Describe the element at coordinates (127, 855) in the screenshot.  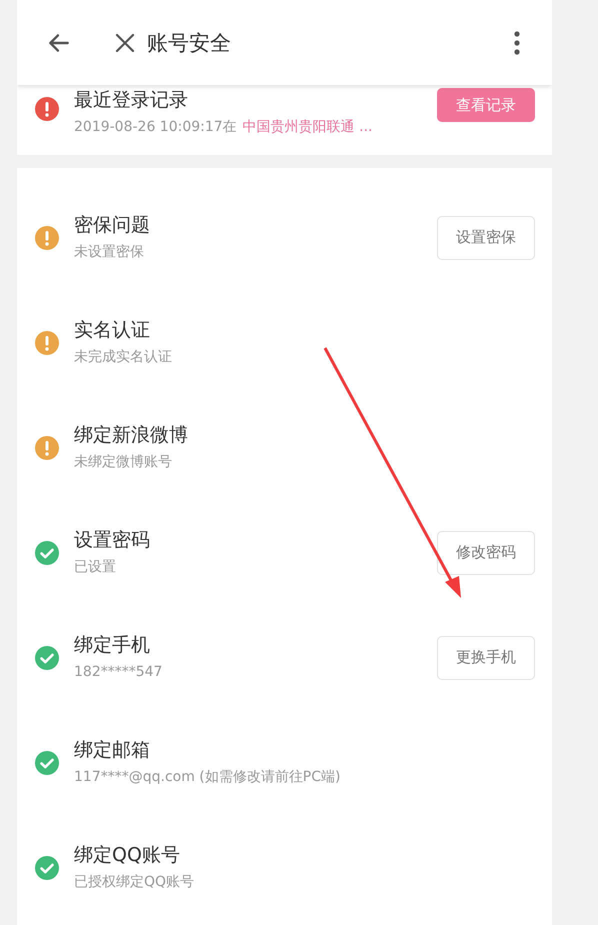
I see `item-title: 绑定QQ账号` at that location.